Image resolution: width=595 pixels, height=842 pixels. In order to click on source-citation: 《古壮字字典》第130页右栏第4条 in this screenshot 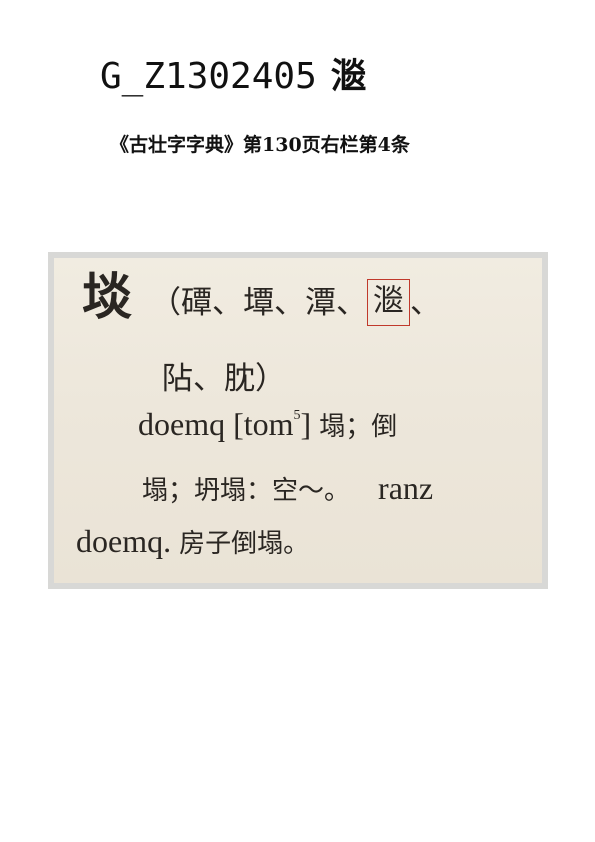, I will do `click(260, 145)`.